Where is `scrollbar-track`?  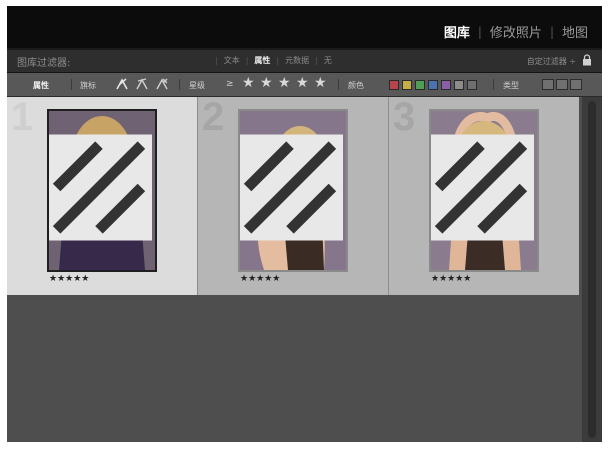 scrollbar-track is located at coordinates (592, 269).